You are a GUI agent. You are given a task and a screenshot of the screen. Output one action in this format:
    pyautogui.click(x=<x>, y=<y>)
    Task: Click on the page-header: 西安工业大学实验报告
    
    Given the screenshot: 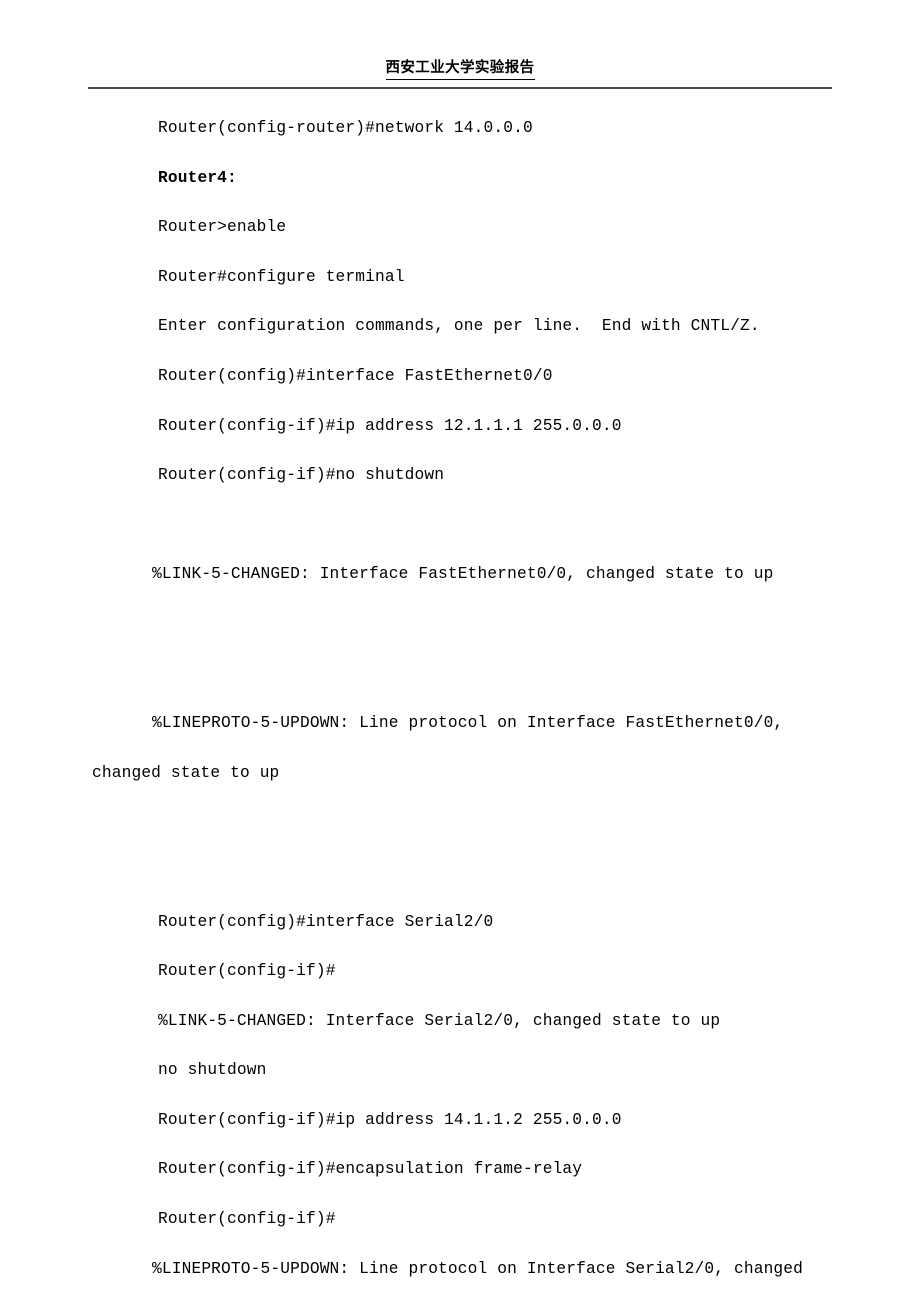 What is the action you would take?
    pyautogui.click(x=460, y=69)
    